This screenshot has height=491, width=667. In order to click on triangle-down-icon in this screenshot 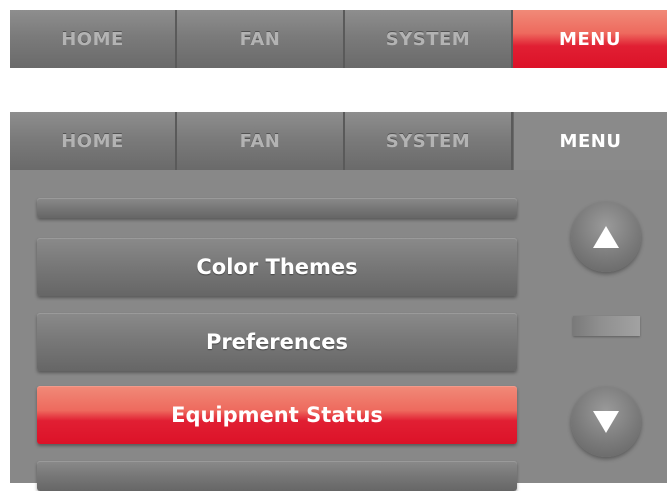, I will do `click(606, 422)`.